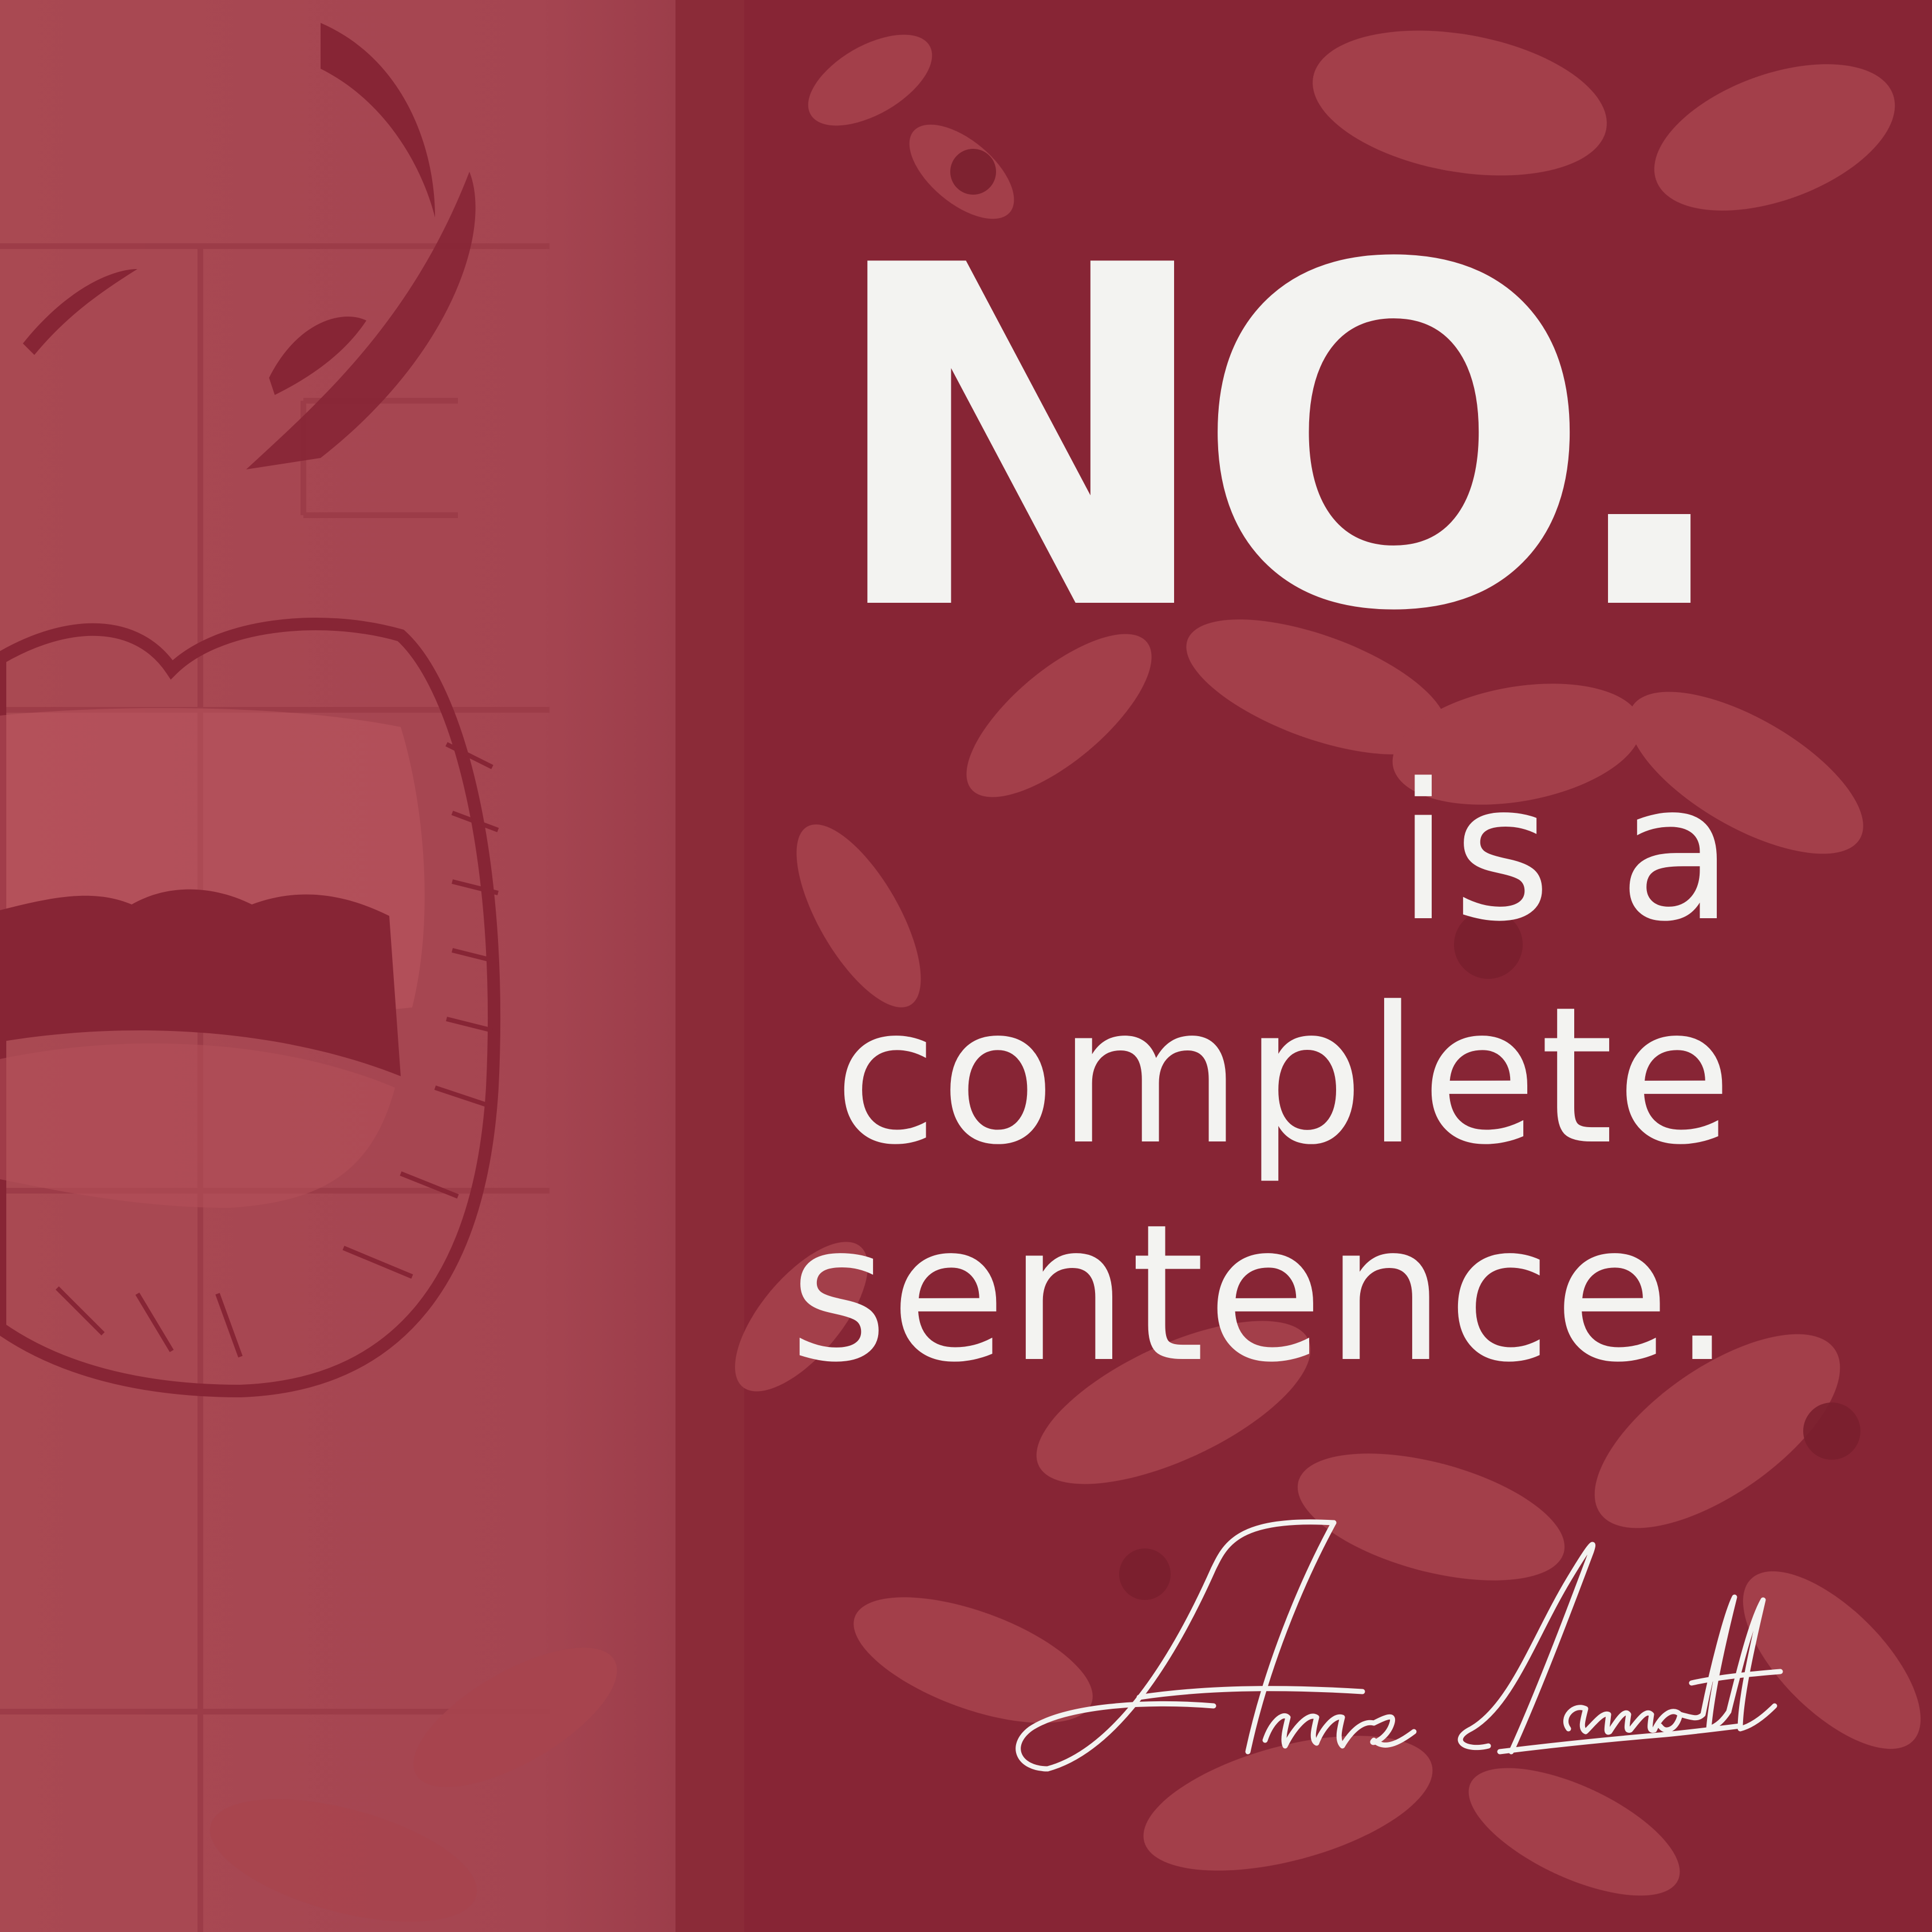 This screenshot has width=1932, height=1932. Describe the element at coordinates (1284, 1076) in the screenshot. I see `quote-line-2: complete` at that location.